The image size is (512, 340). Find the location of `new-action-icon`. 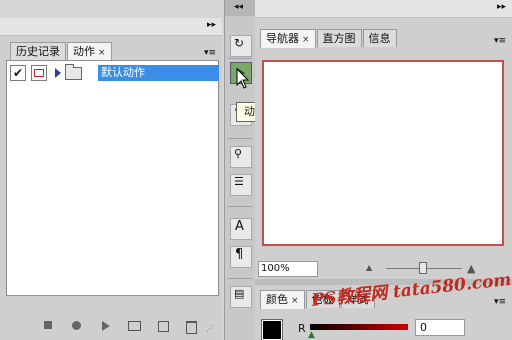

new-action-icon is located at coordinates (163, 326).